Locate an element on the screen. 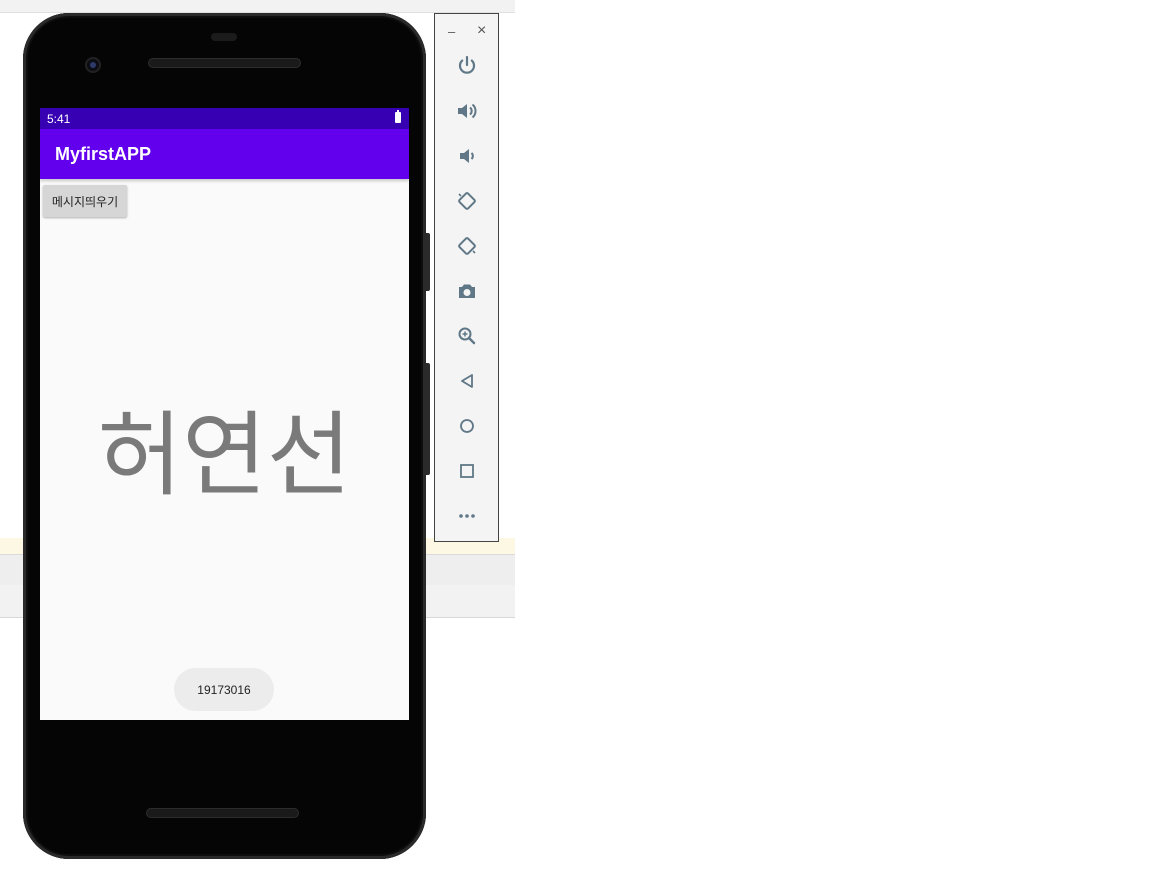 The image size is (1152, 871). bottom-speaker is located at coordinates (222, 813).